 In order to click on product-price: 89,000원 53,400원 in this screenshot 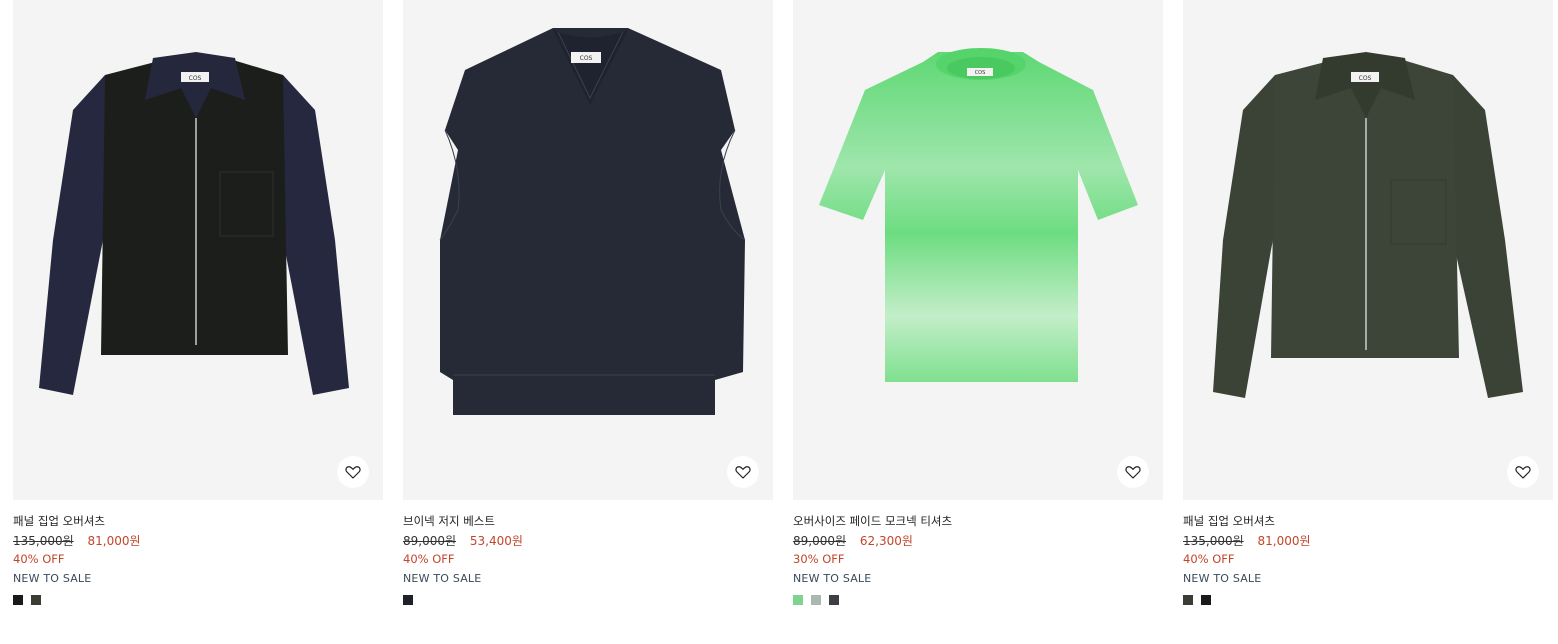, I will do `click(463, 540)`.